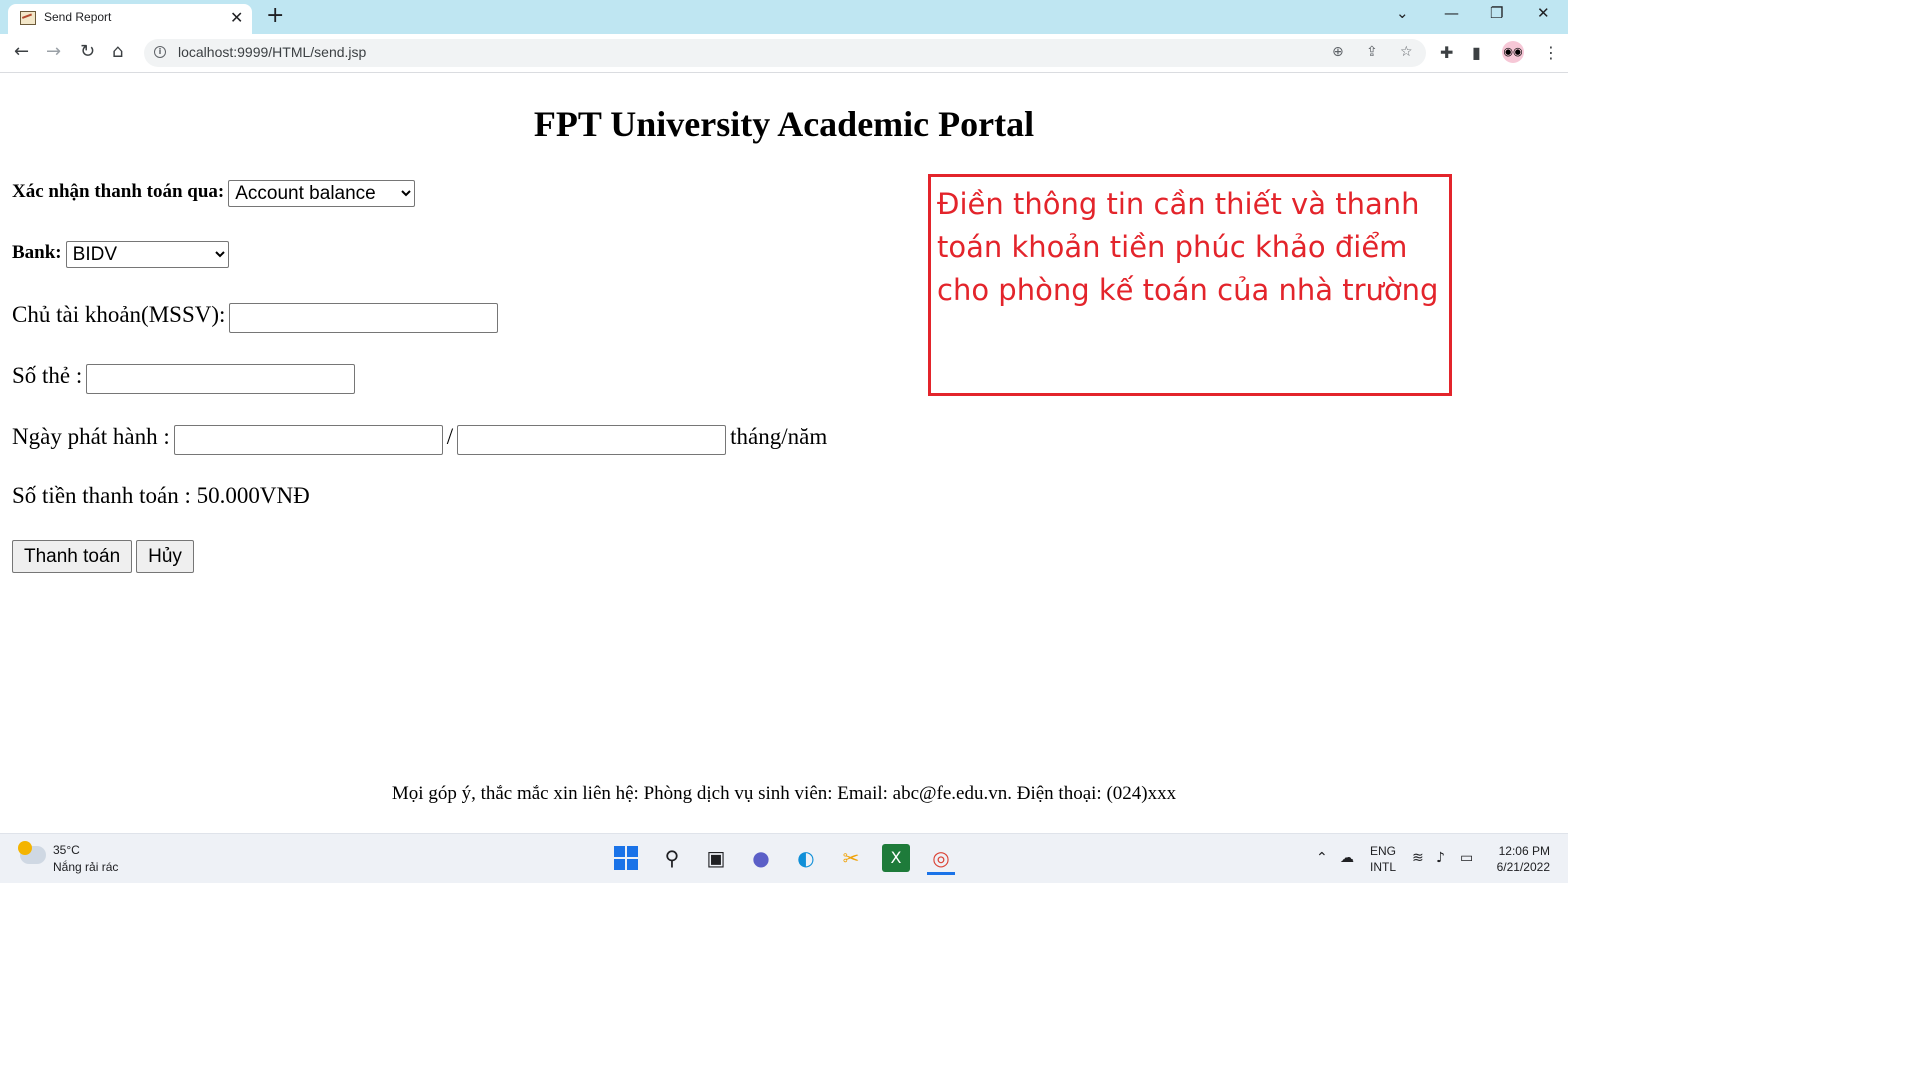 The width and height of the screenshot is (1920, 1080). I want to click on account-owner-row: Chủ tài khoản(MSSV):, so click(255, 318).